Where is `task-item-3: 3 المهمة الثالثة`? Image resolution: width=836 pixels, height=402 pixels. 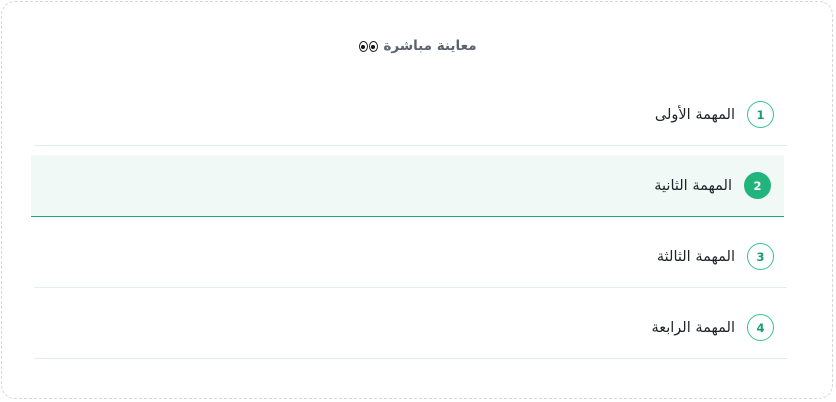
task-item-3: 3 المهمة الثالثة is located at coordinates (410, 257).